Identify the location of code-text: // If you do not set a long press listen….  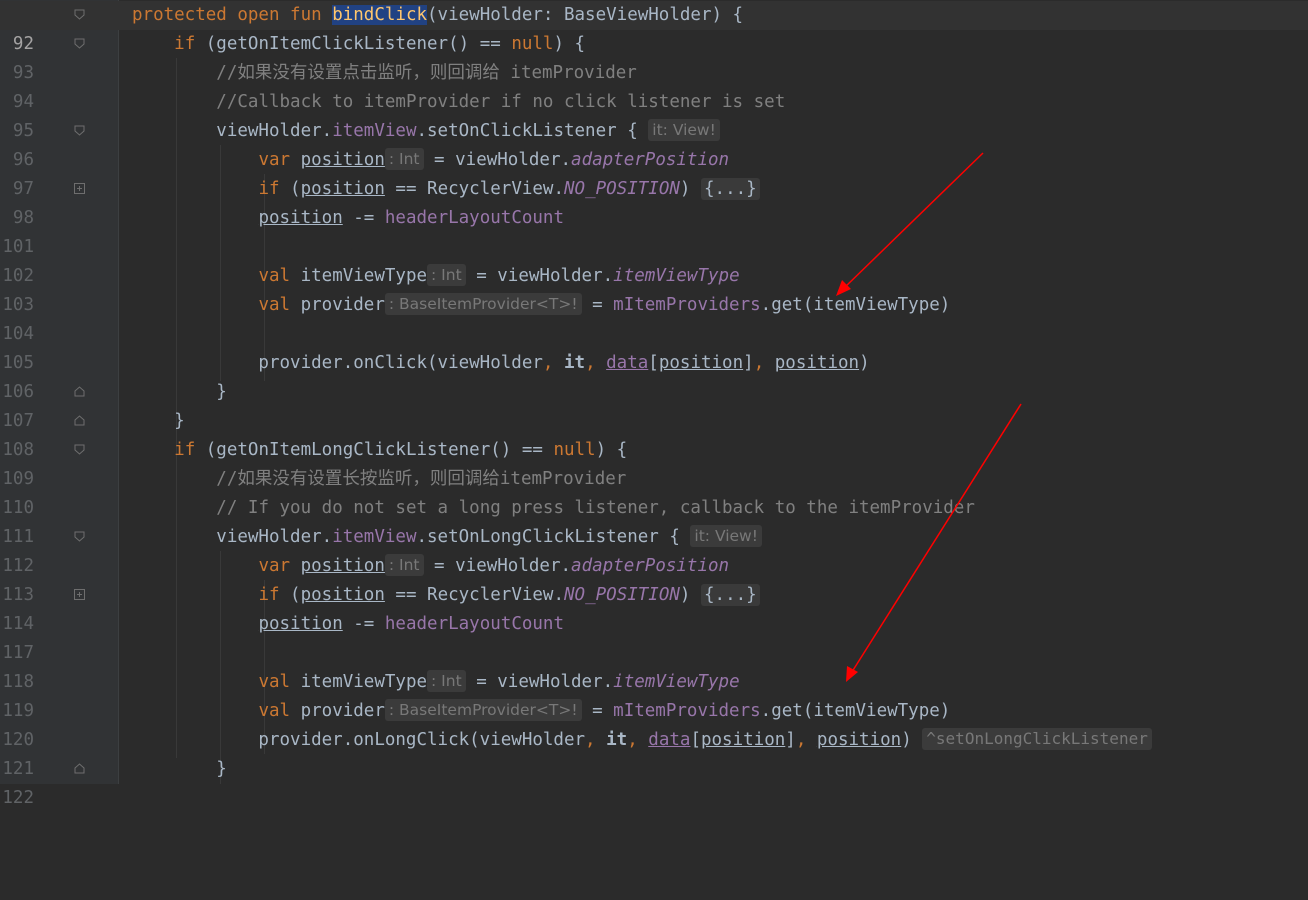
(553, 508).